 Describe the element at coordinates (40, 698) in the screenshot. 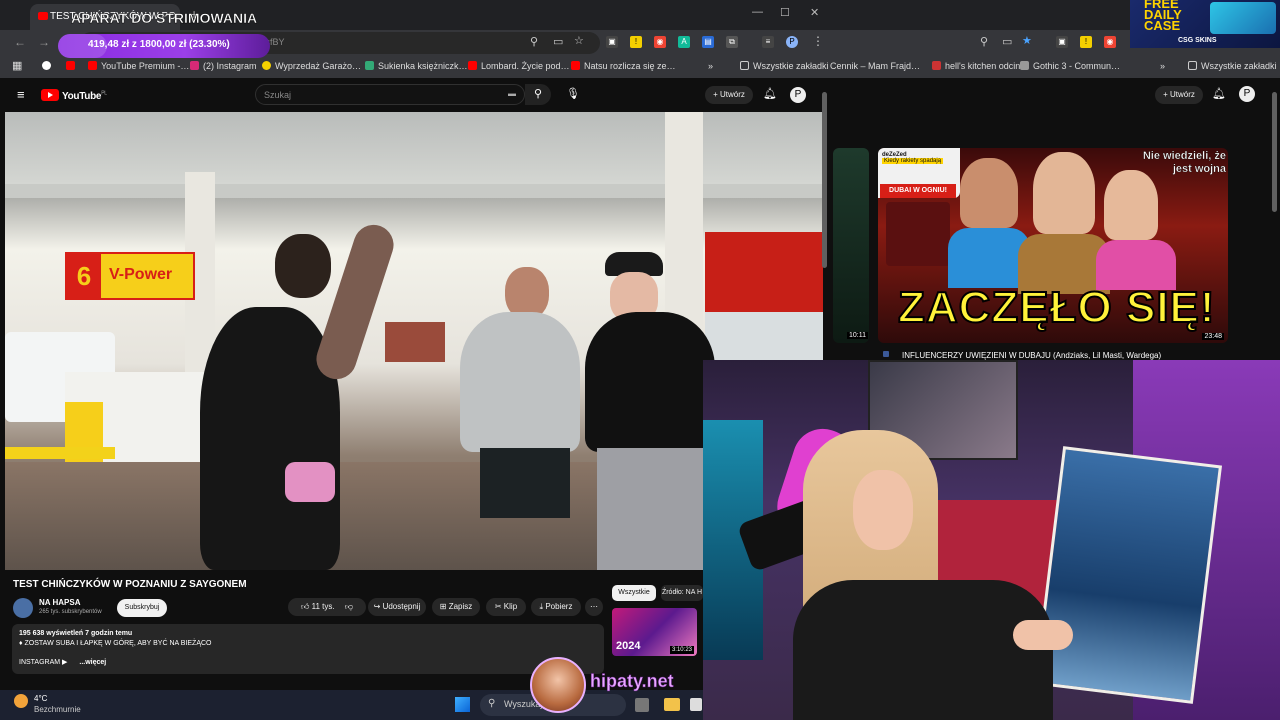

I see `weather-temp: 4°C` at that location.